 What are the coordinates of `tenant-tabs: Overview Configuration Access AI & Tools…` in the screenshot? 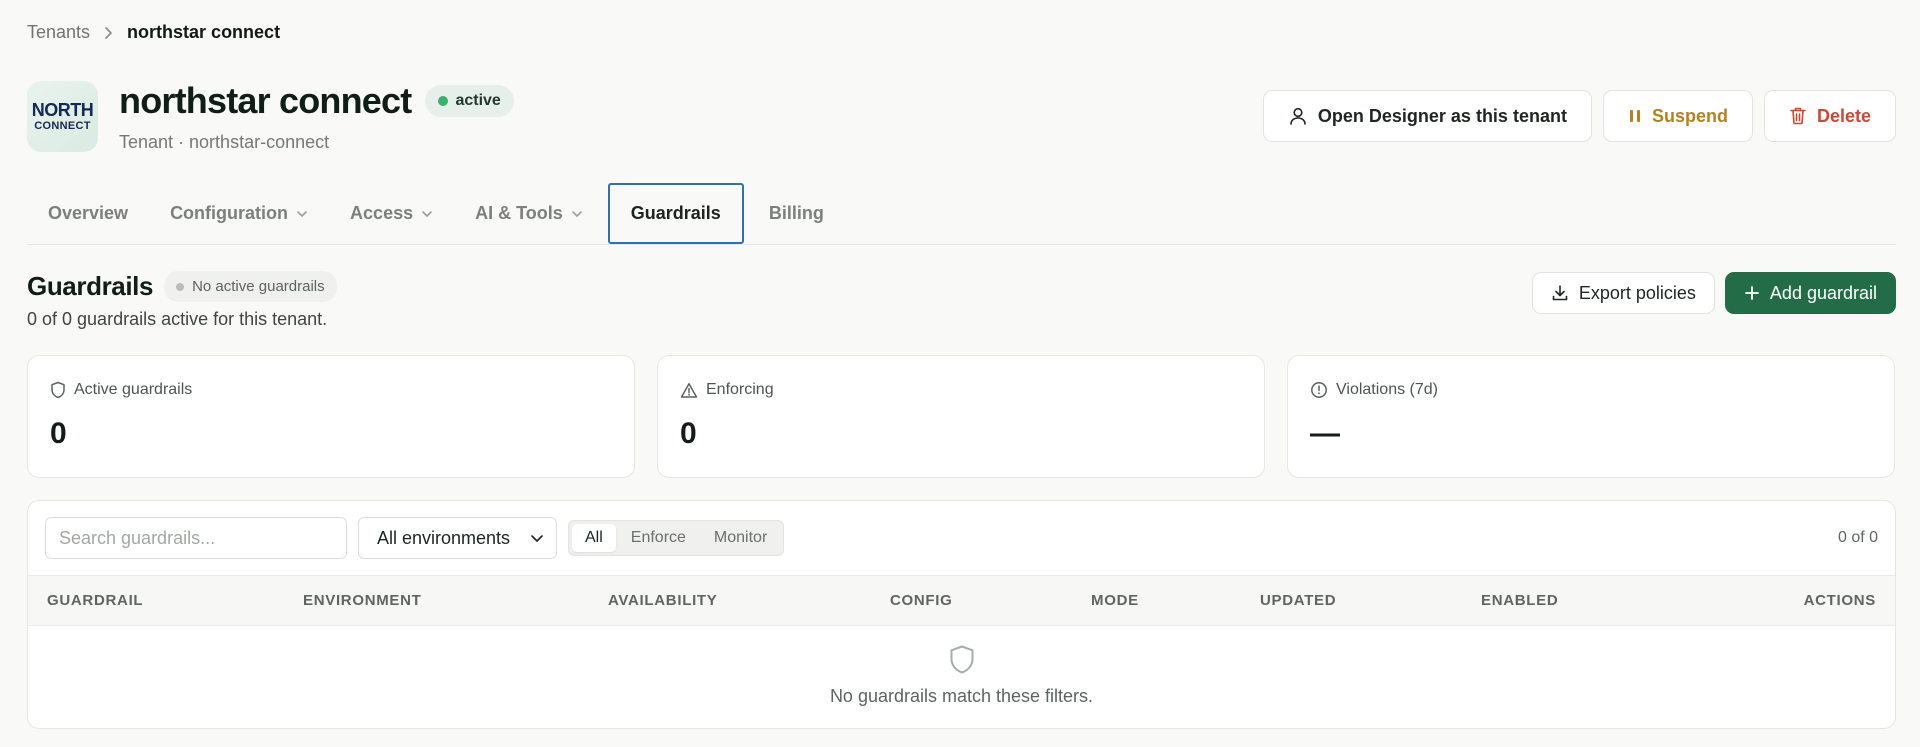 It's located at (961, 214).